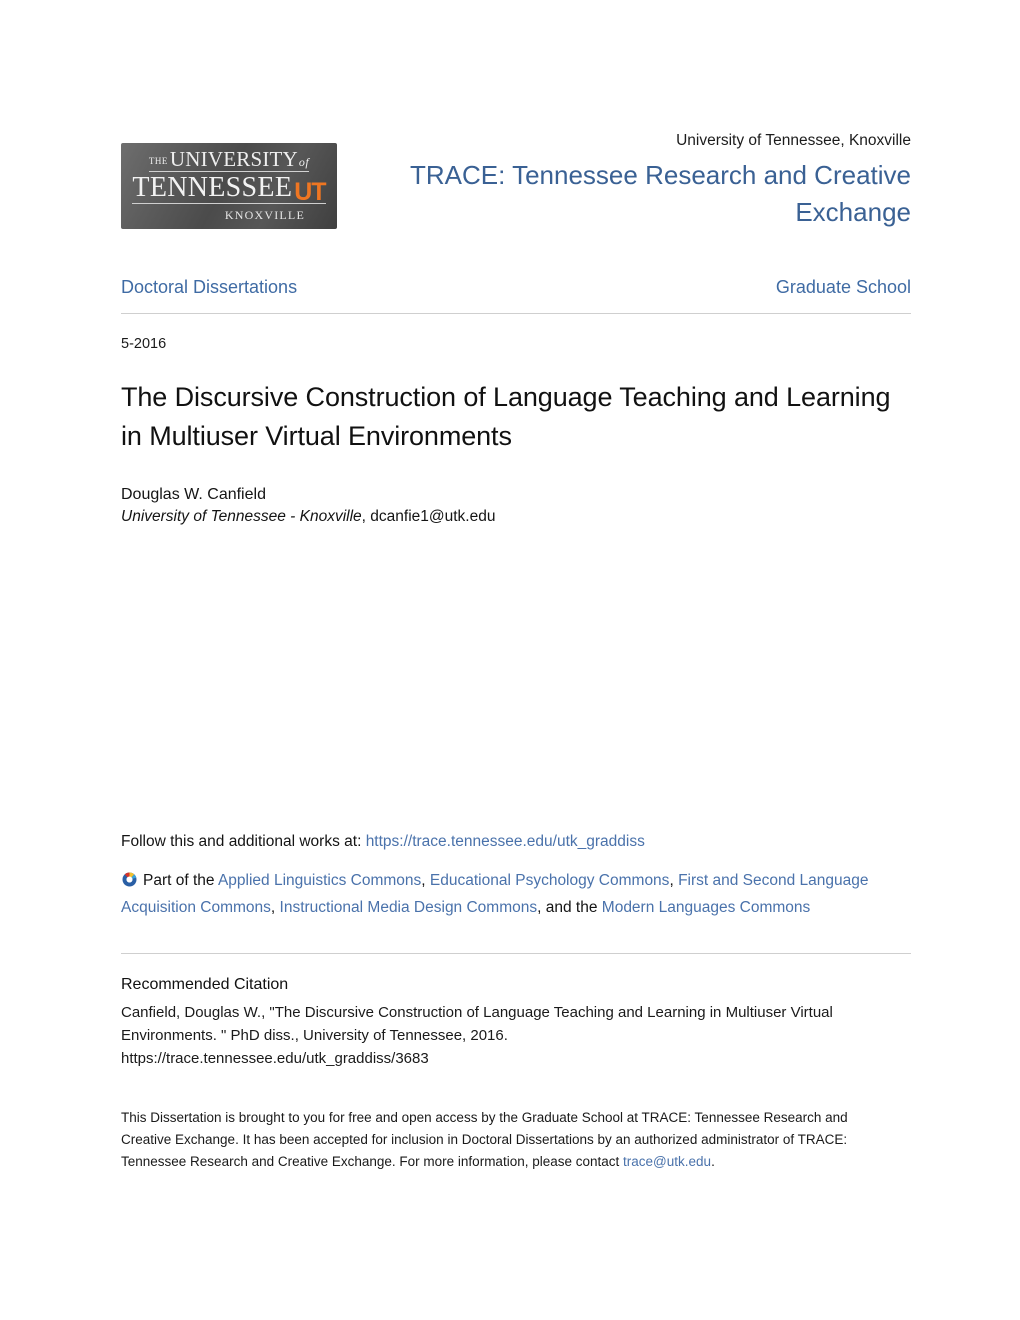  What do you see at coordinates (205, 985) in the screenshot?
I see `citation-heading: Recommended Citation` at bounding box center [205, 985].